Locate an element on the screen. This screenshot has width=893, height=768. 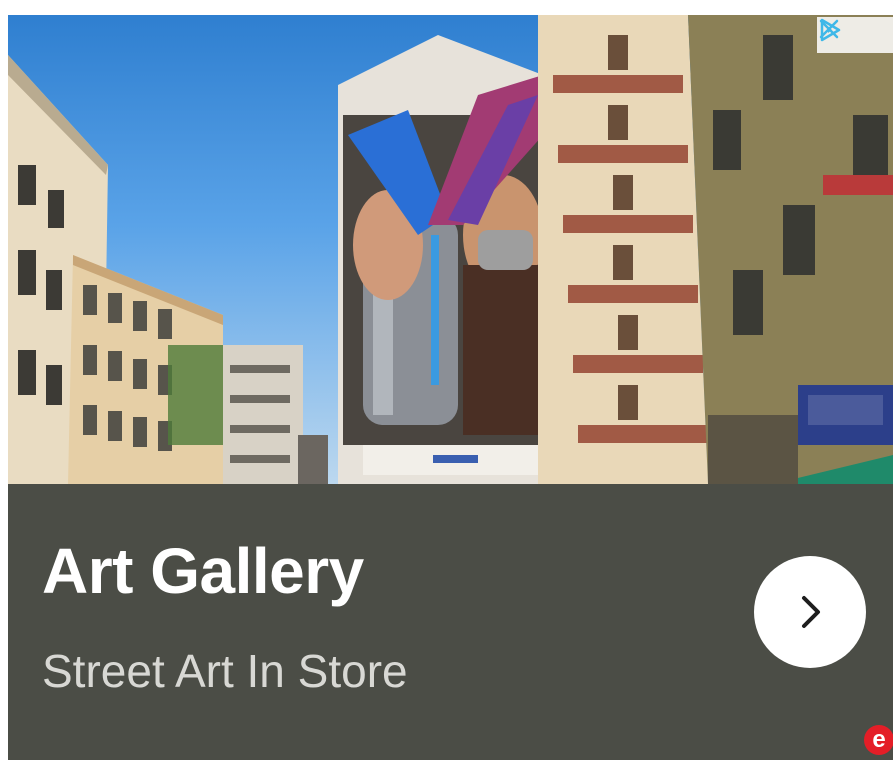
adchoices-bar is located at coordinates (855, 35).